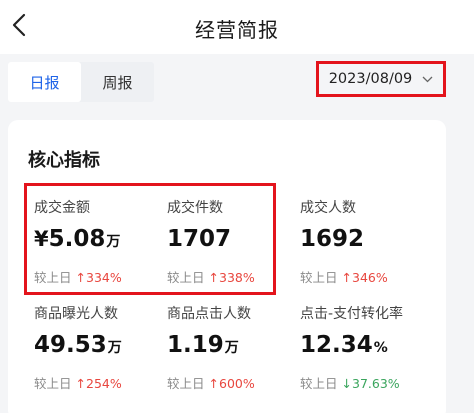  What do you see at coordinates (237, 277) in the screenshot?
I see `change-value: 338%` at bounding box center [237, 277].